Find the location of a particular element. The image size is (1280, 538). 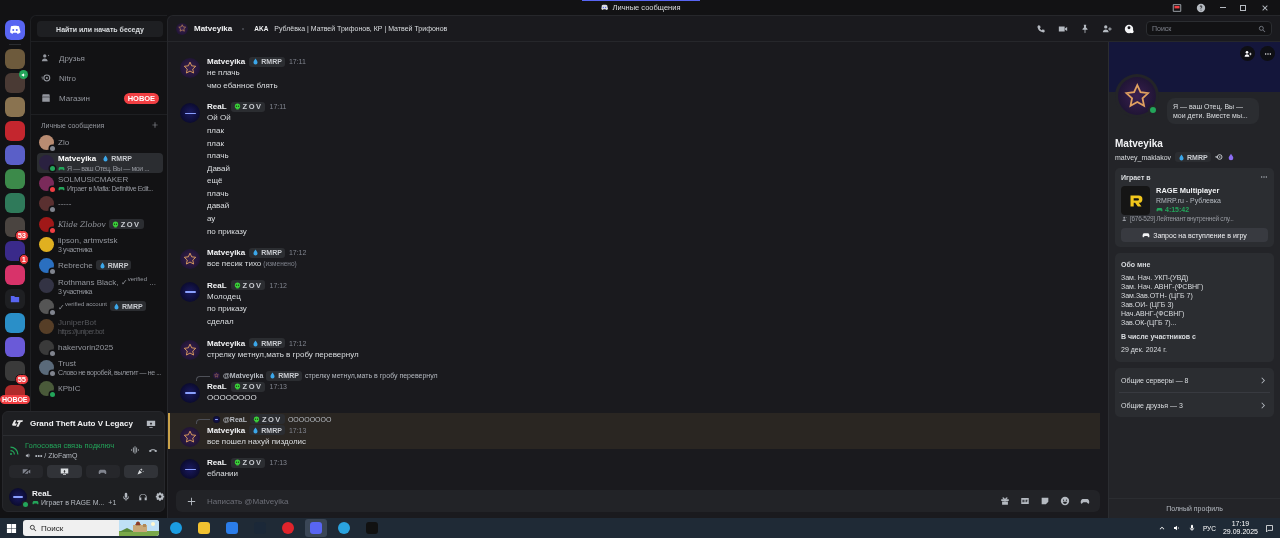

nav-item: Nitro is located at coordinates (100, 78).